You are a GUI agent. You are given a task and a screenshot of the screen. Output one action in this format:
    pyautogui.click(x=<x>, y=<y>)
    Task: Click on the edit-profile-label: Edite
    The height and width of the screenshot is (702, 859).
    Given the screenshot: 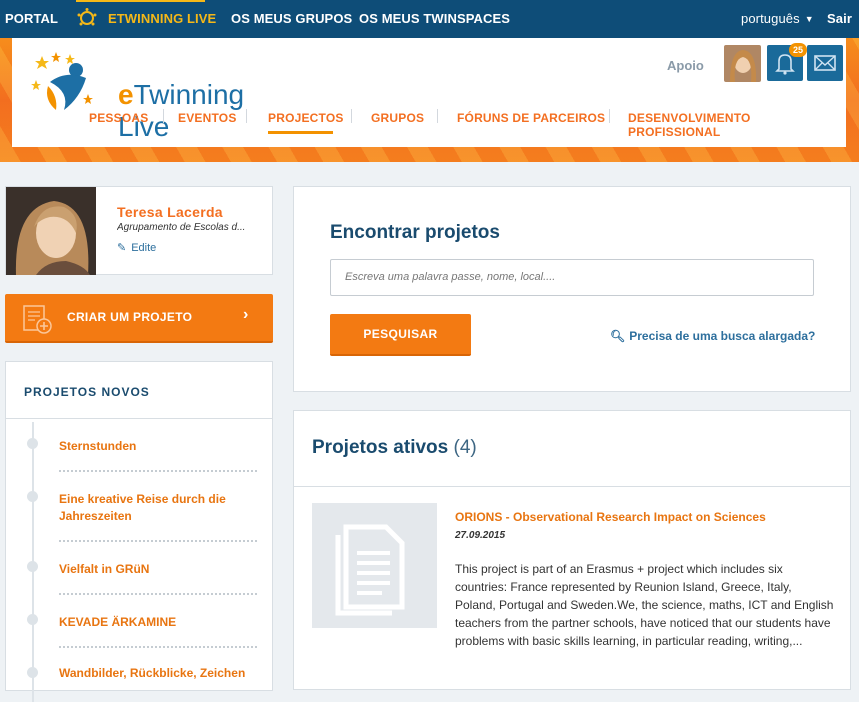 What is the action you would take?
    pyautogui.click(x=144, y=248)
    